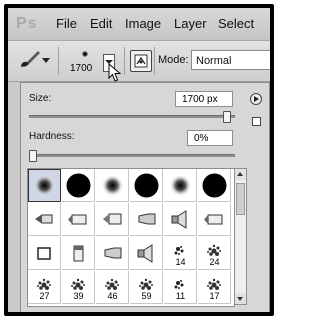 The height and width of the screenshot is (320, 320). I want to click on brush-tip-splat-small: 11, so click(180, 287).